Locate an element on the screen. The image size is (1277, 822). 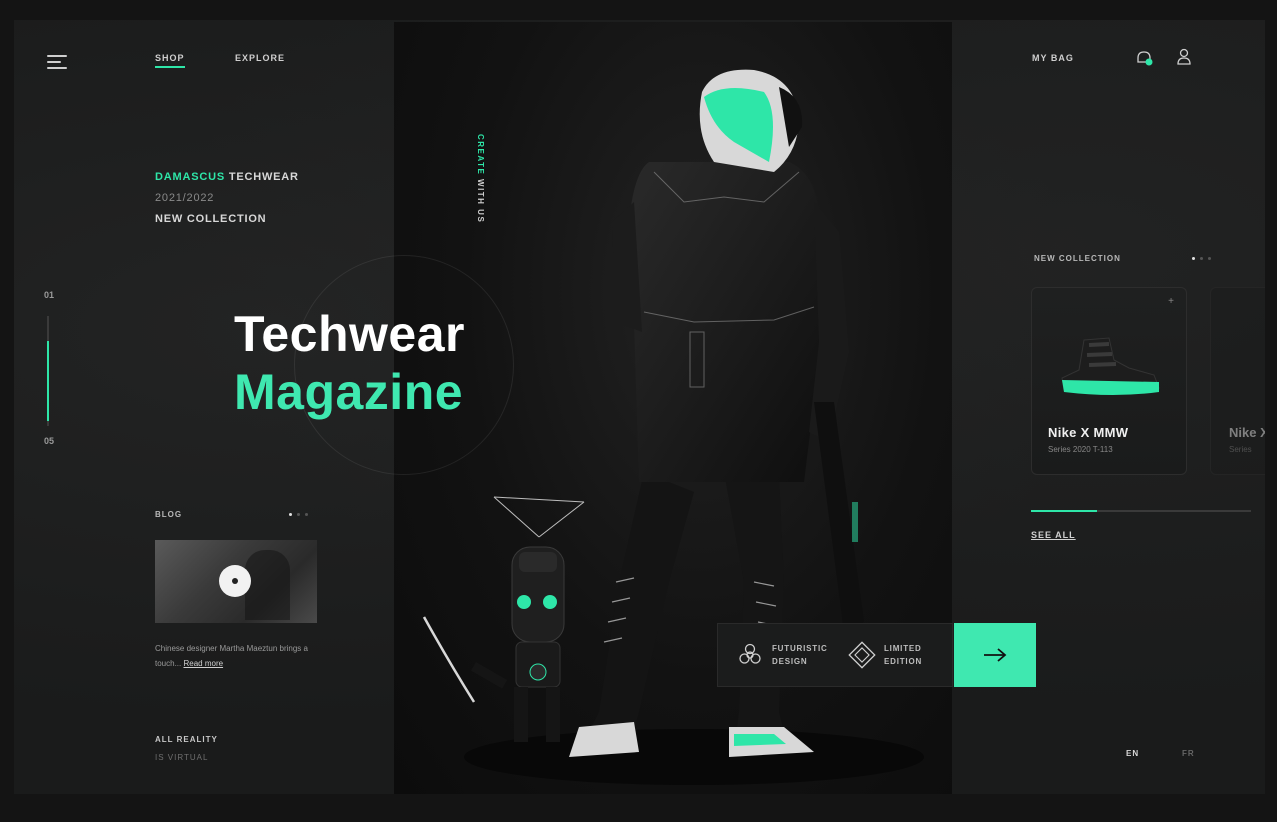
play-icon is located at coordinates (235, 581).